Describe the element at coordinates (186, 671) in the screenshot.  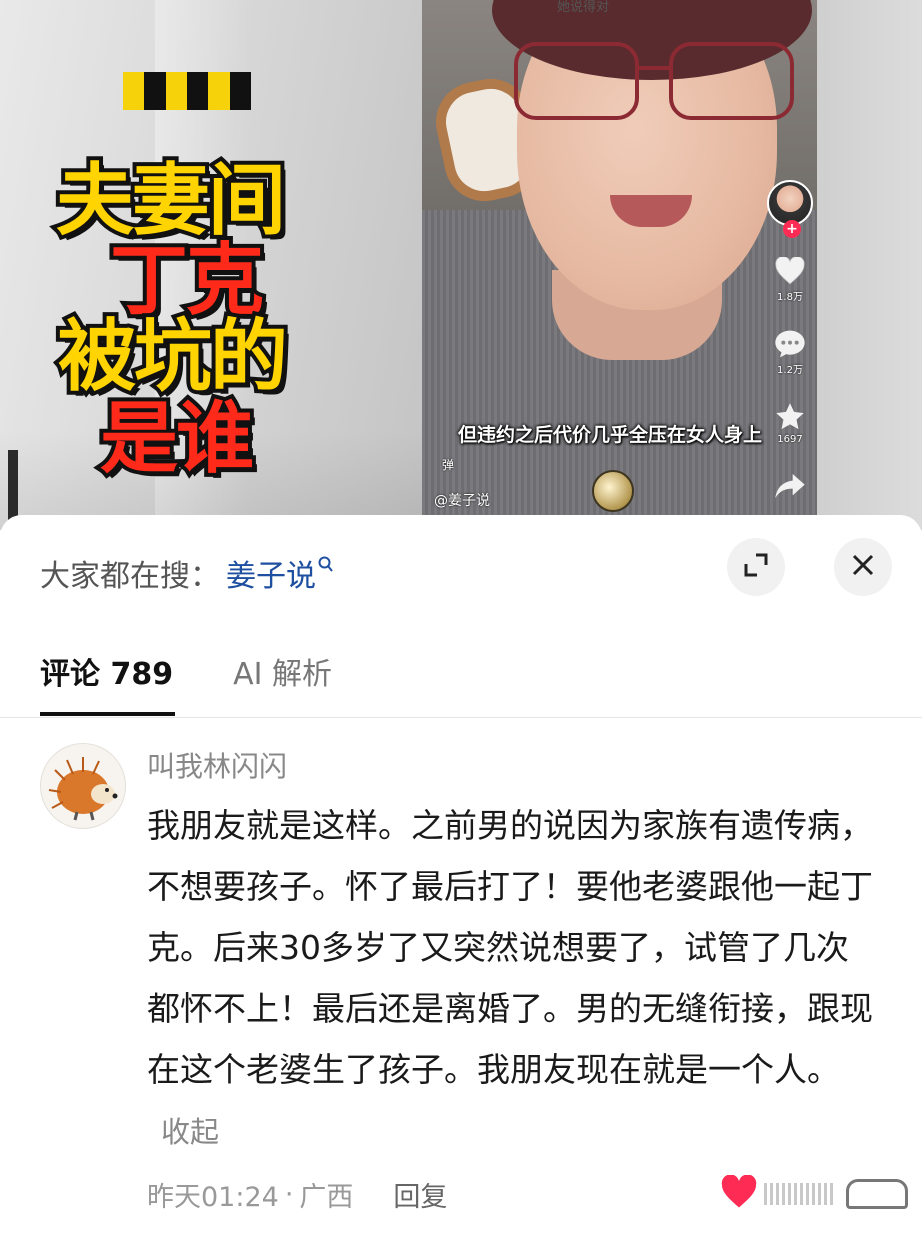
I see `tab-bar: 评论 789 AI 解析` at that location.